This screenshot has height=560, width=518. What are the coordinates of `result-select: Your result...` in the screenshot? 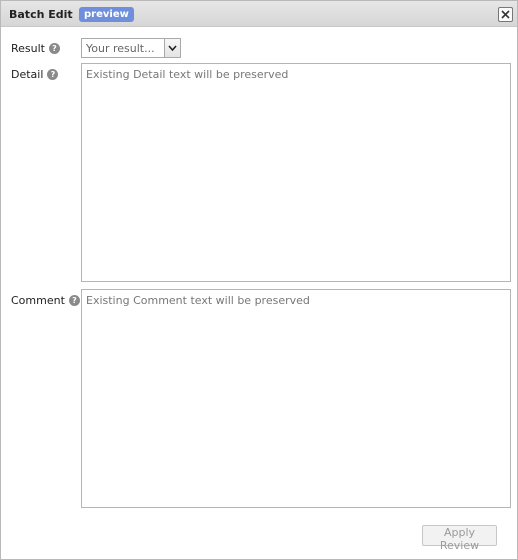 It's located at (131, 48).